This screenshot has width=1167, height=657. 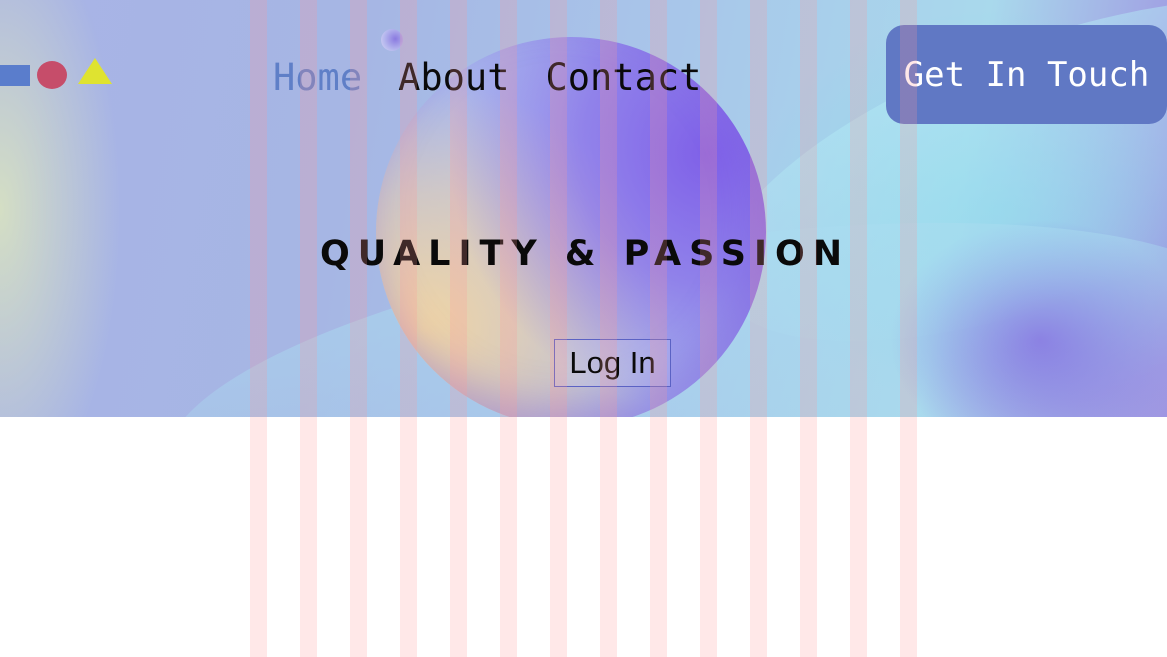 I want to click on main-nav: Home About Contact, so click(x=505, y=77).